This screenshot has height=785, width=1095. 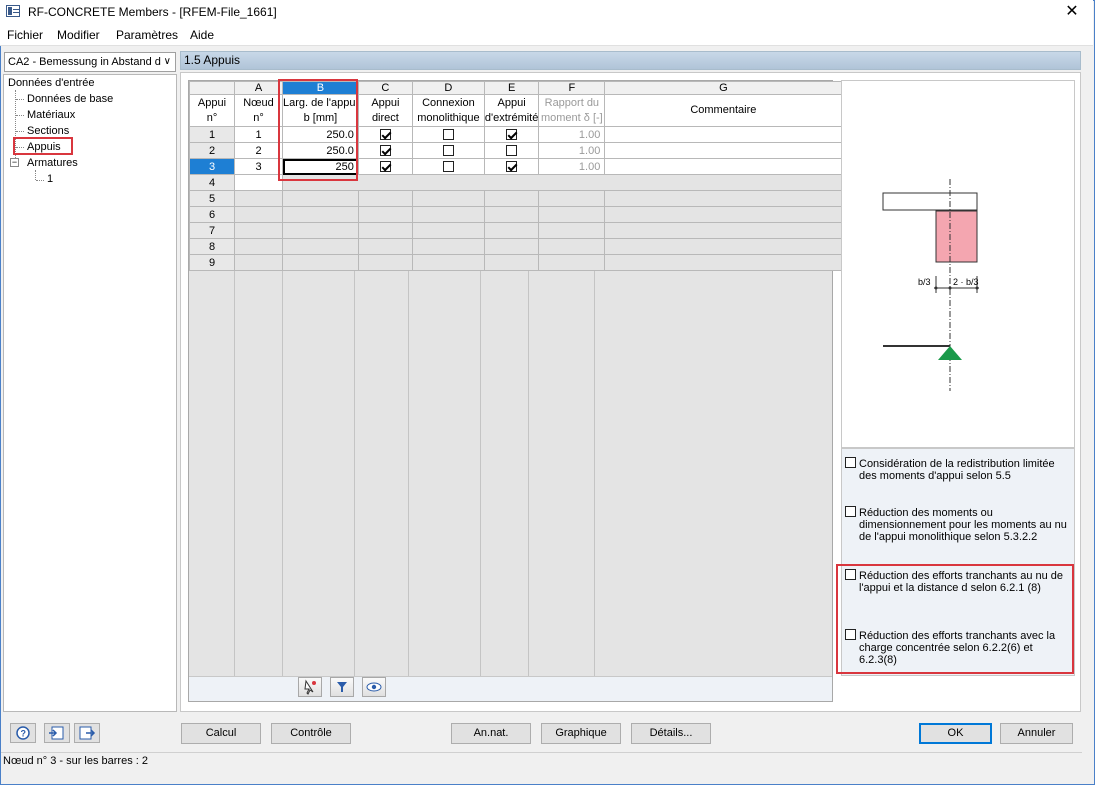 I want to click on col-letter-b: B, so click(x=320, y=88).